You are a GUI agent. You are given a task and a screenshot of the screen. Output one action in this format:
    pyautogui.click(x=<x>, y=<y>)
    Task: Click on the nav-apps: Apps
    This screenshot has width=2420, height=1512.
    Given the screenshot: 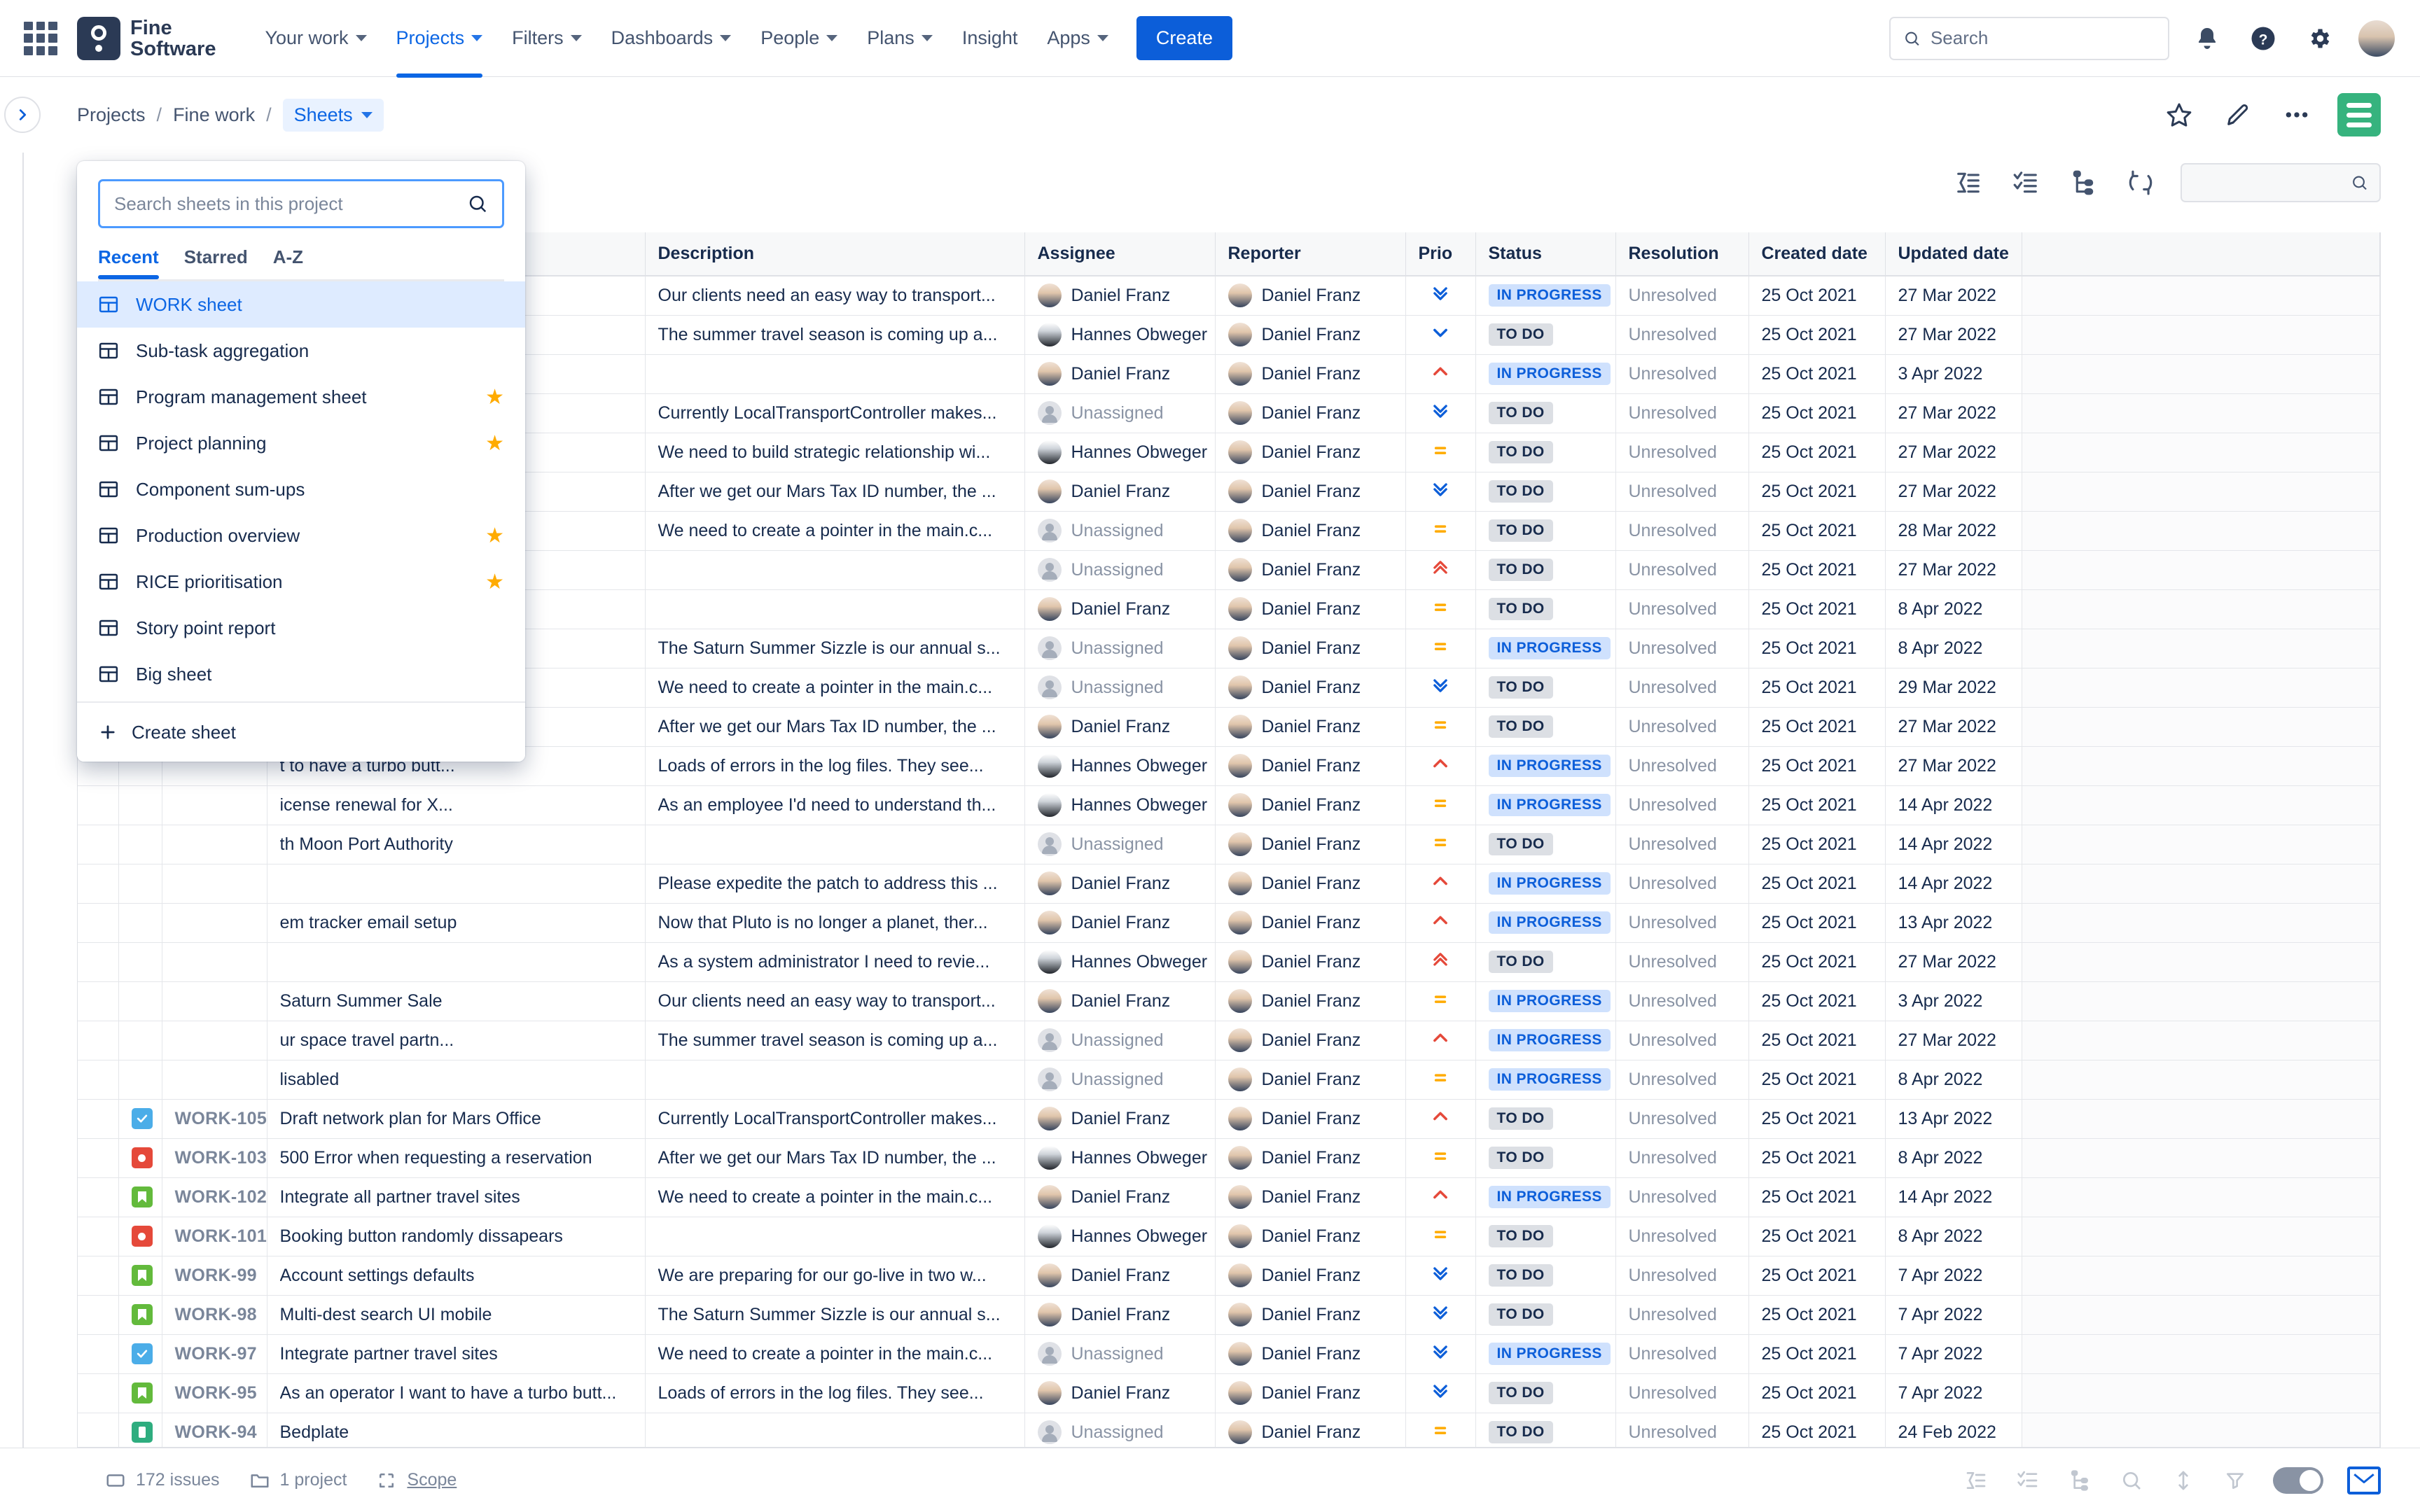 What is the action you would take?
    pyautogui.click(x=1077, y=38)
    